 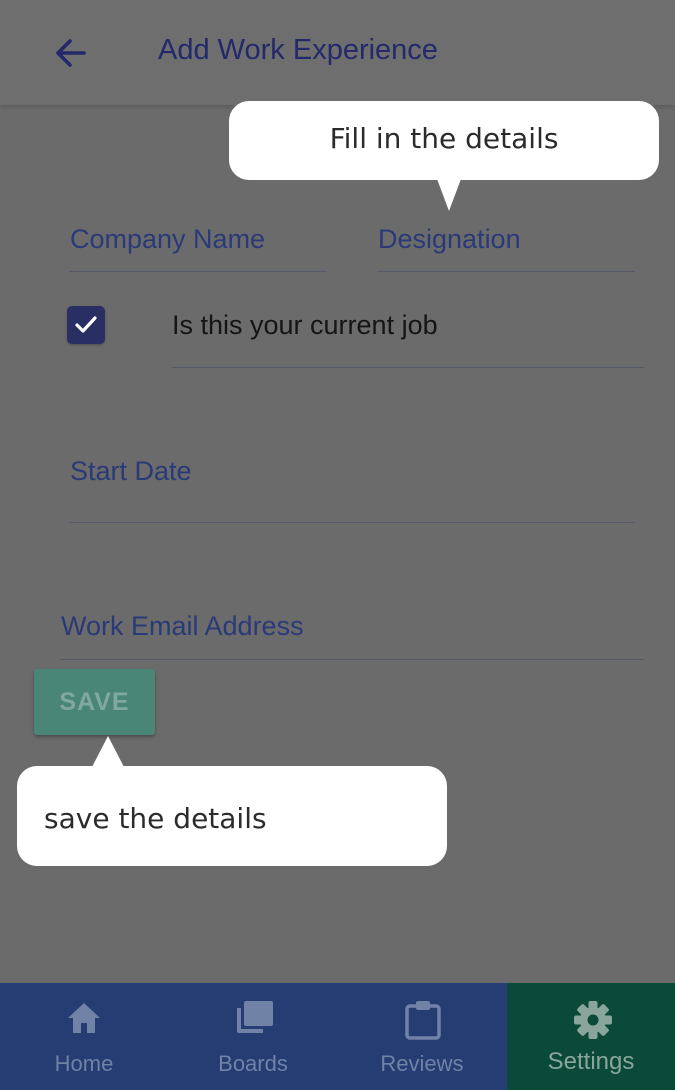 I want to click on gear-icon, so click(x=593, y=1020).